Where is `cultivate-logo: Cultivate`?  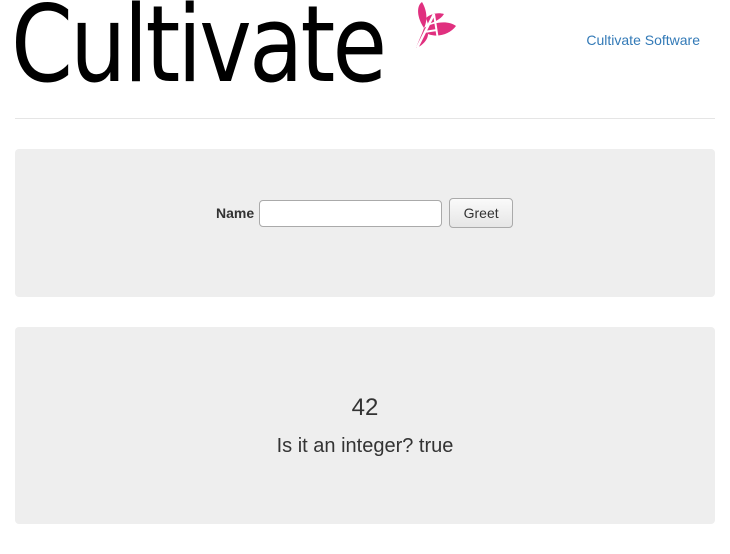 cultivate-logo: Cultivate is located at coordinates (233, 52).